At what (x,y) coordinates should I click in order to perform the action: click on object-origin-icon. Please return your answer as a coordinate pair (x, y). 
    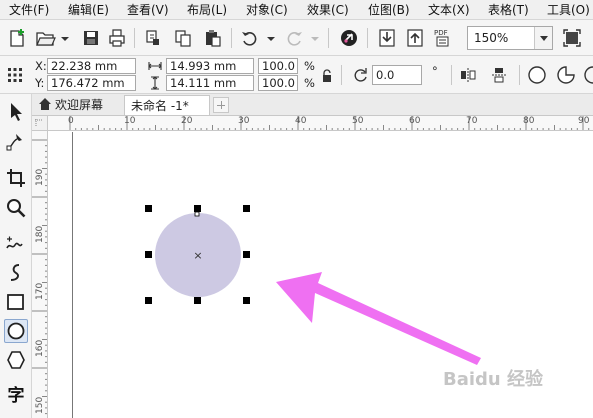
    Looking at the image, I should click on (15, 75).